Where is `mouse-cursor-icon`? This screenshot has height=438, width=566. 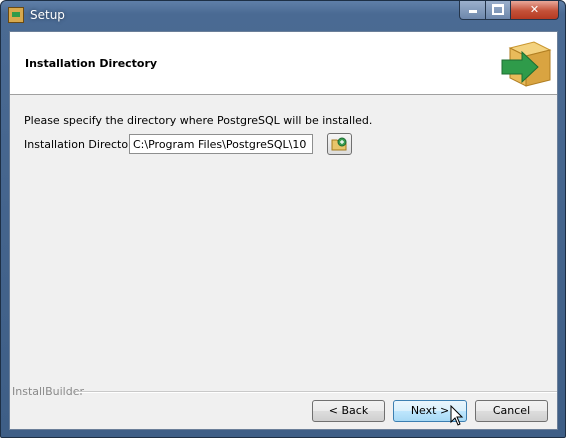 mouse-cursor-icon is located at coordinates (457, 415).